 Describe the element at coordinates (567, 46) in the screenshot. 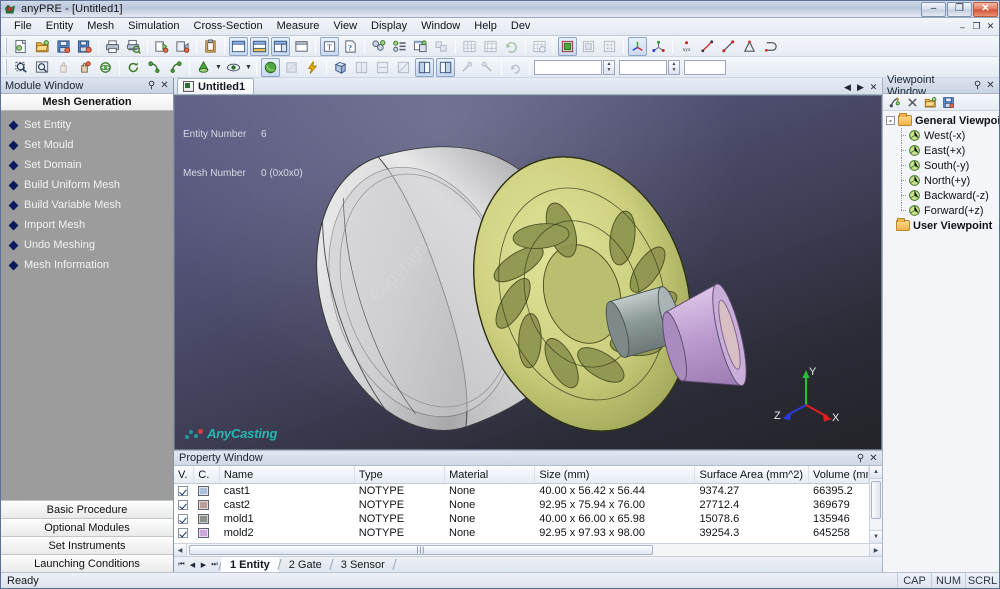

I see `shade-solid-icon` at that location.